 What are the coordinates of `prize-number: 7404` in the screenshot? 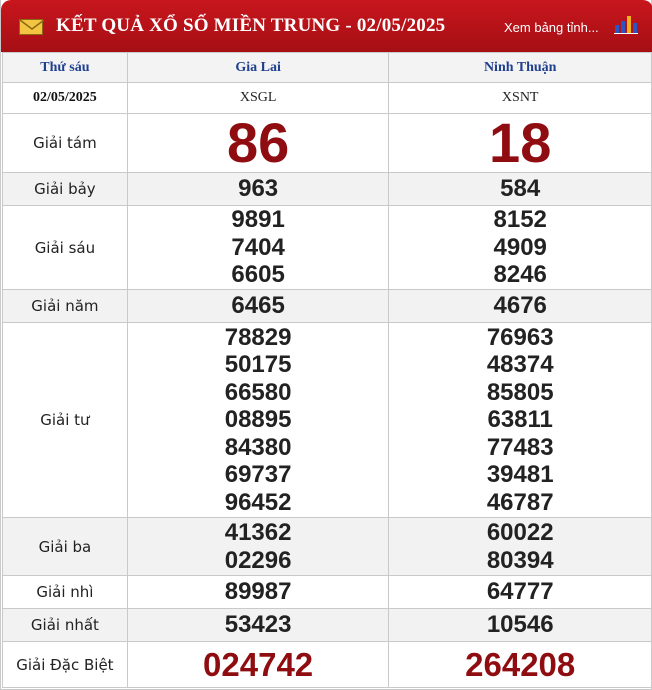 It's located at (258, 247).